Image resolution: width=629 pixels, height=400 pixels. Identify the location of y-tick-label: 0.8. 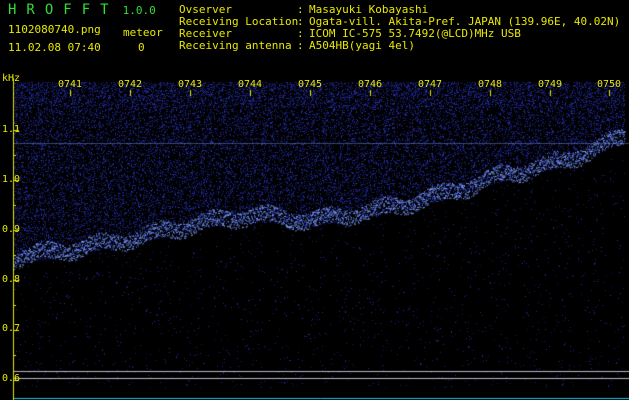
(11, 279).